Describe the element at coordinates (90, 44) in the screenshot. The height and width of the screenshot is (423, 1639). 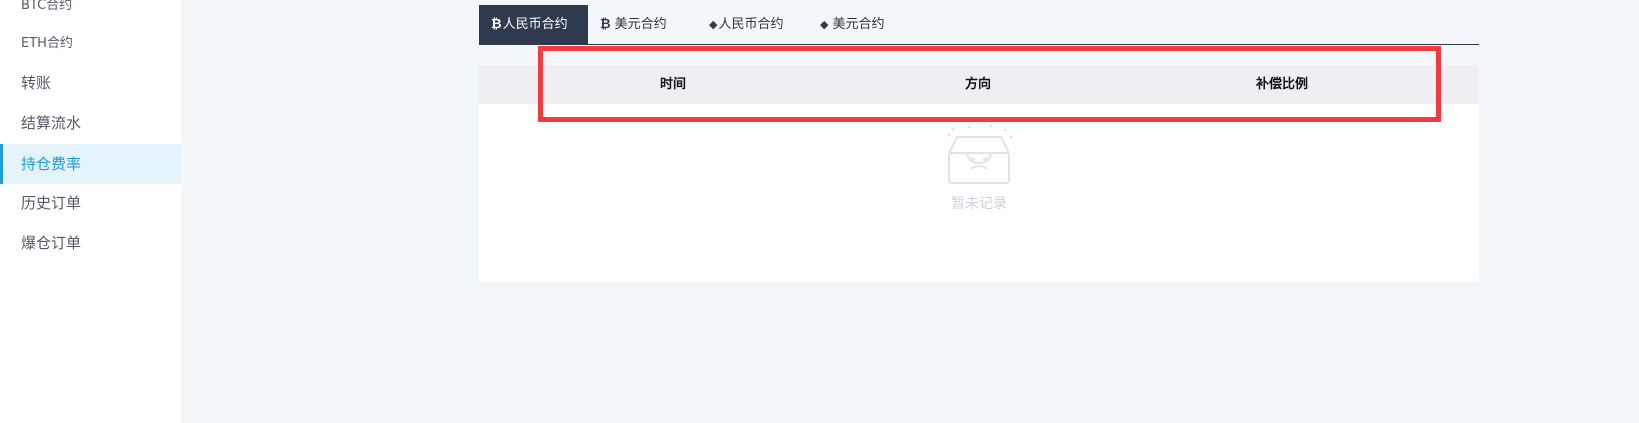
I see `sidebar-item-eth-contract: ETH合约` at that location.